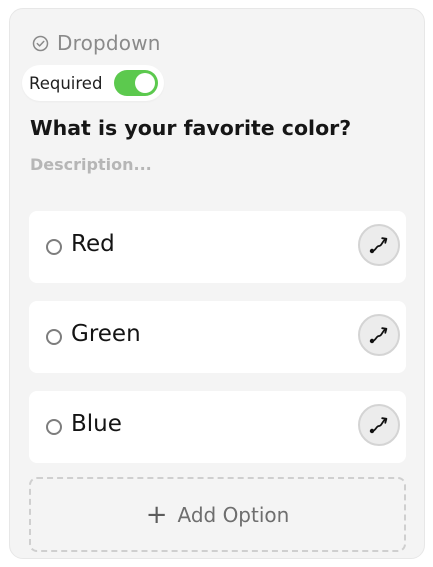  I want to click on toggle-knob, so click(145, 83).